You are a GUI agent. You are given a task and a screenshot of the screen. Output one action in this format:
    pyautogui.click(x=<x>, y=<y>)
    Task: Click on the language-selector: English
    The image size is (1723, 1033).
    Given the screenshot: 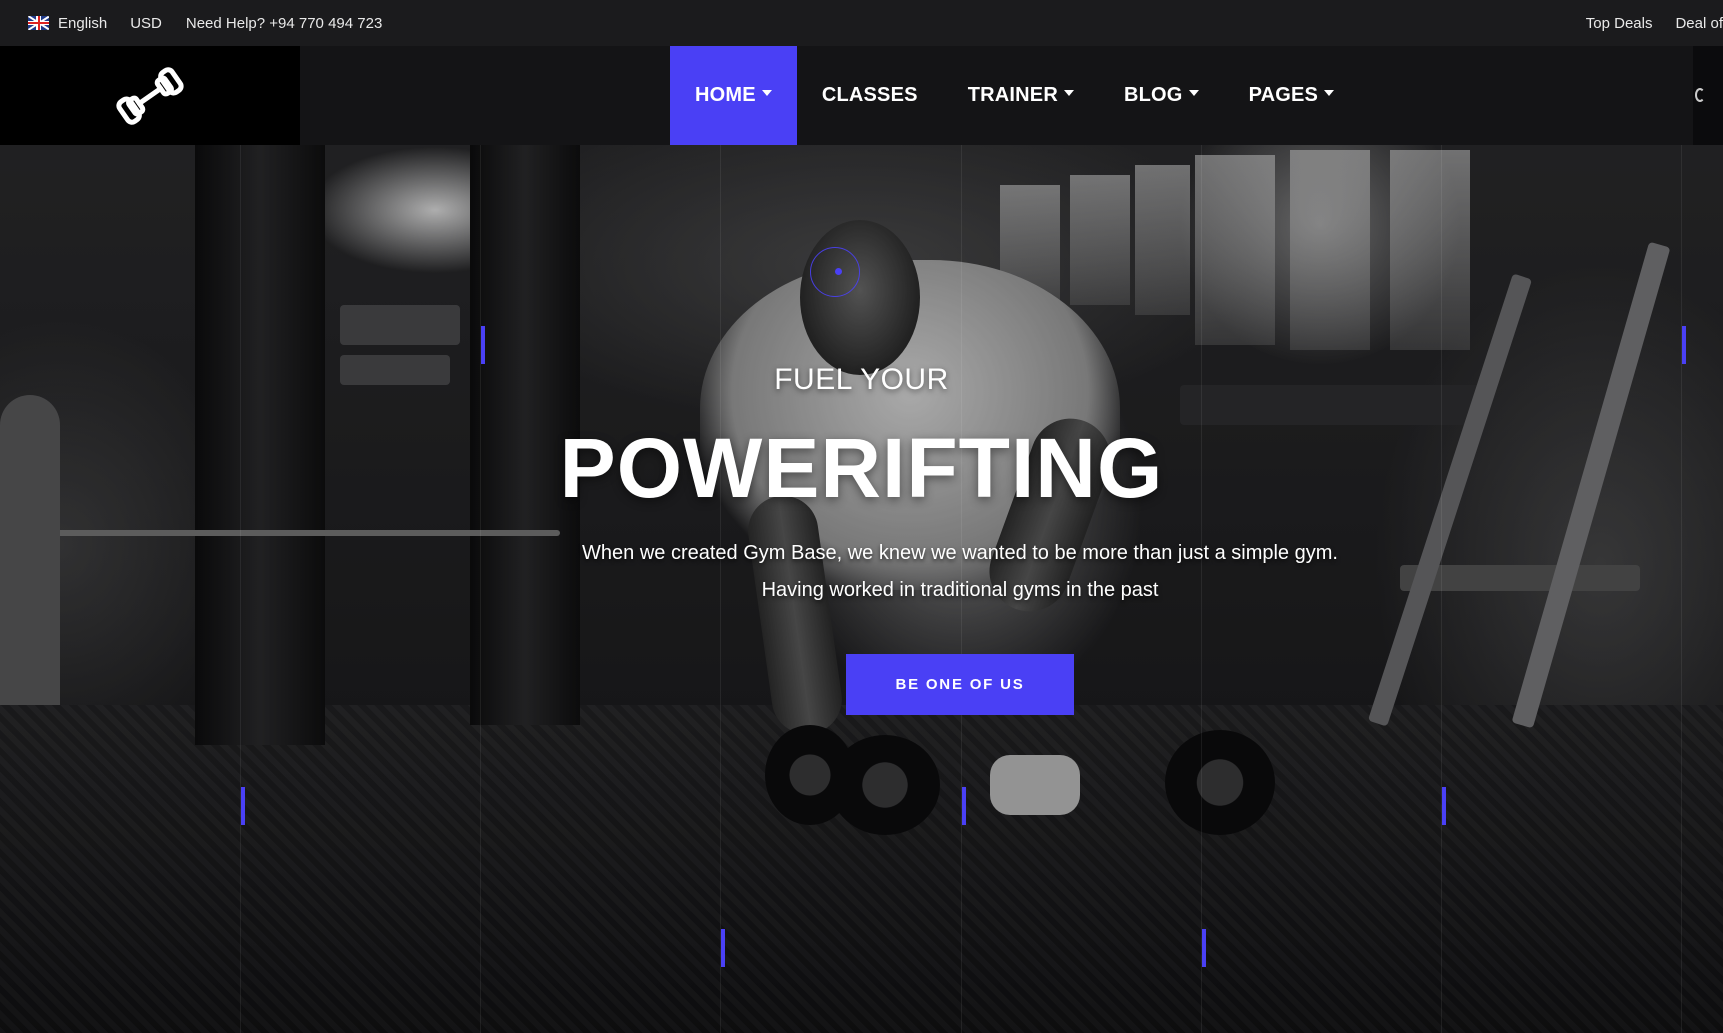 What is the action you would take?
    pyautogui.click(x=67, y=23)
    